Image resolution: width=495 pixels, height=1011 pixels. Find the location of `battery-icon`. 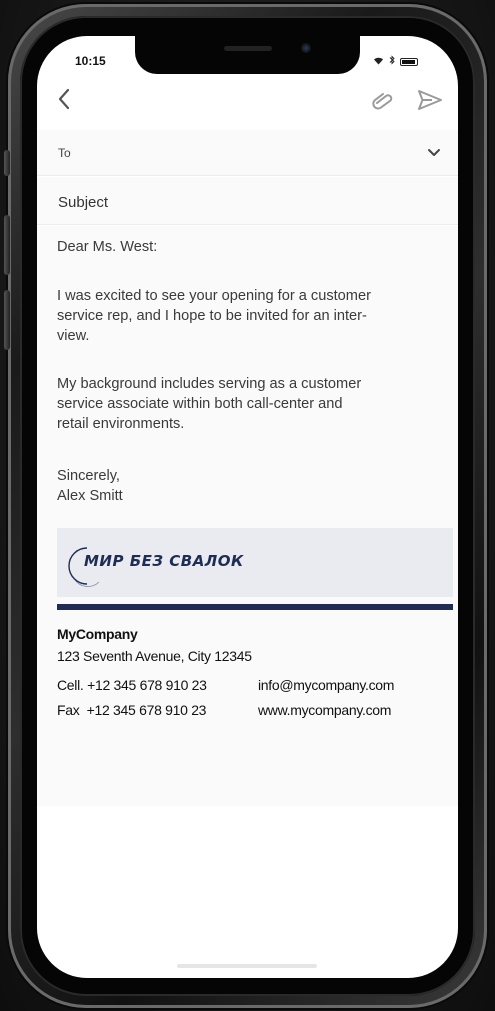

battery-icon is located at coordinates (409, 61).